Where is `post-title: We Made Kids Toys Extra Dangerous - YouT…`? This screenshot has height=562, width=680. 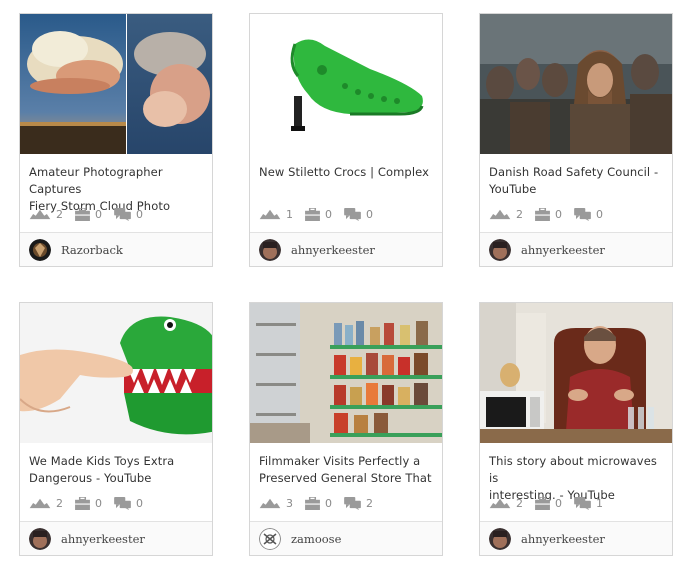 post-title: We Made Kids Toys Extra Dangerous - YouT… is located at coordinates (118, 470).